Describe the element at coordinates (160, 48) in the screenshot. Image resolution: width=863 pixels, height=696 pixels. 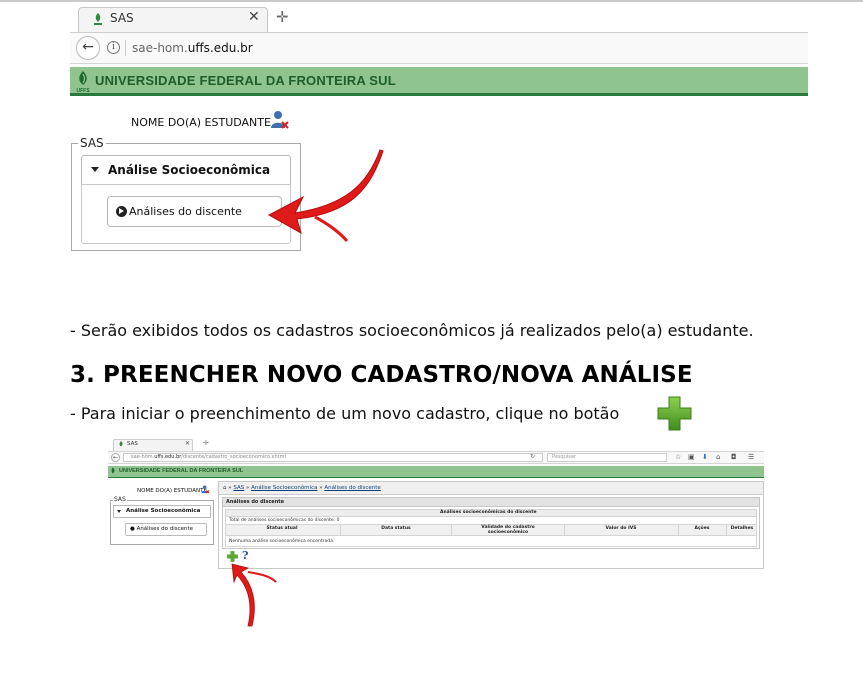
I see `url-prefix: sae-hom.` at that location.